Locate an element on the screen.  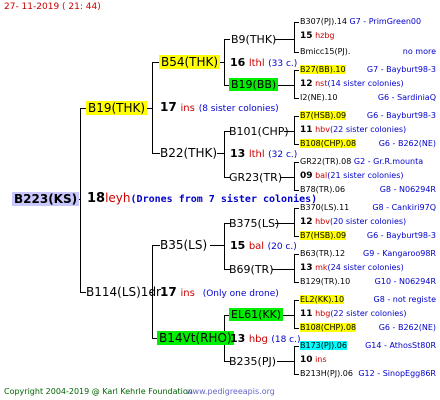
gen4-mid: 13 mk(24 sister colonies) is located at coordinates (352, 268).